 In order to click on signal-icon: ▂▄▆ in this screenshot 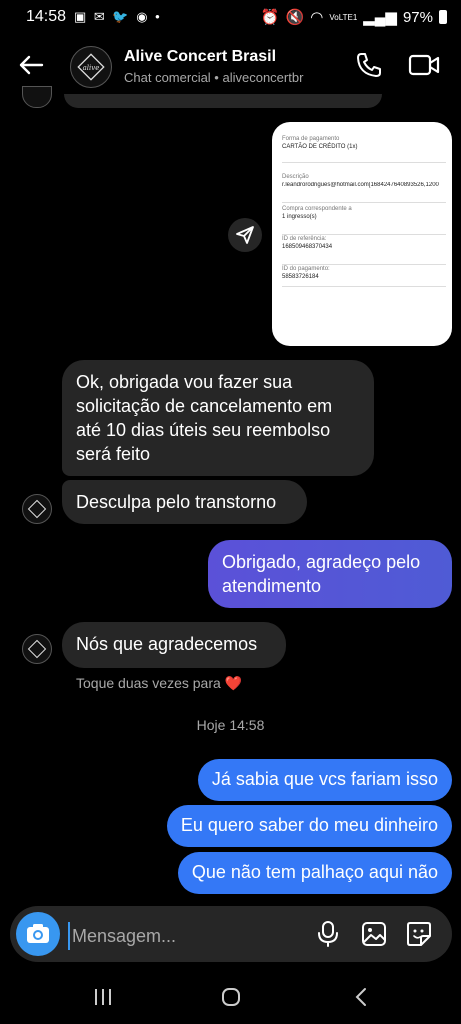, I will do `click(380, 17)`.